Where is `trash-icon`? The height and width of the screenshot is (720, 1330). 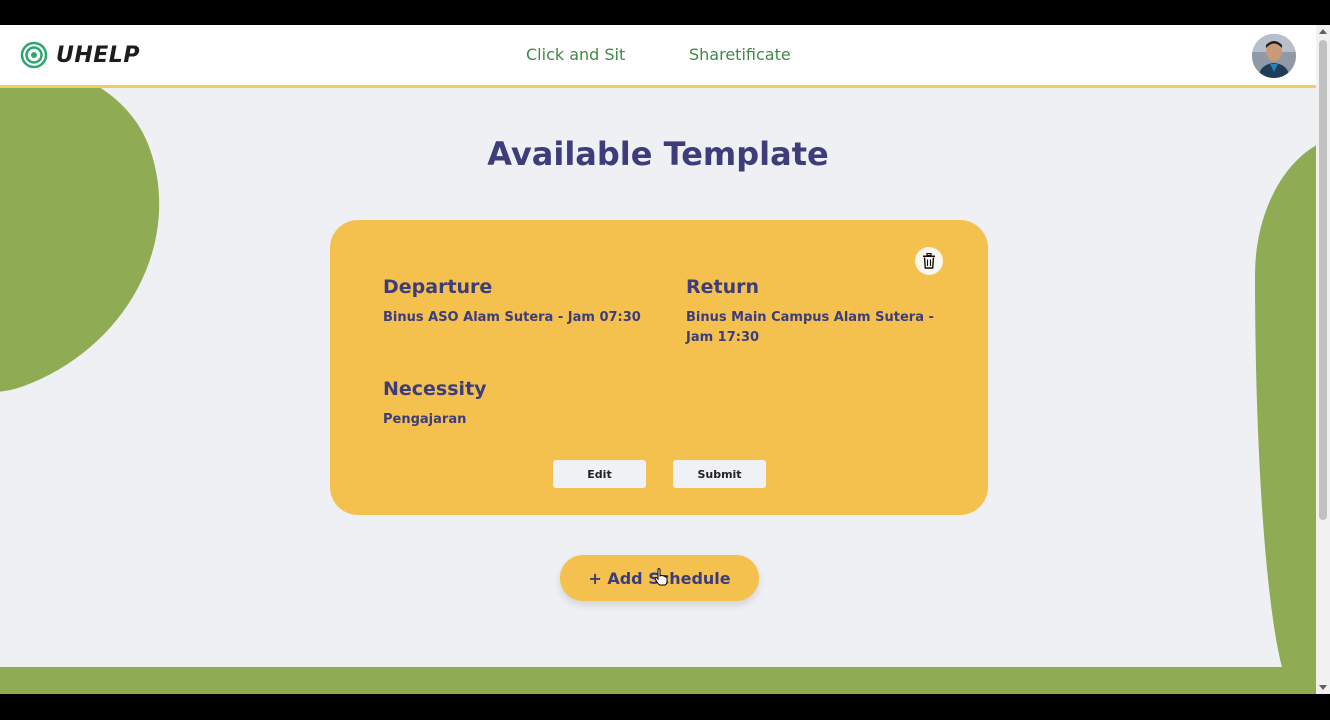
trash-icon is located at coordinates (929, 261).